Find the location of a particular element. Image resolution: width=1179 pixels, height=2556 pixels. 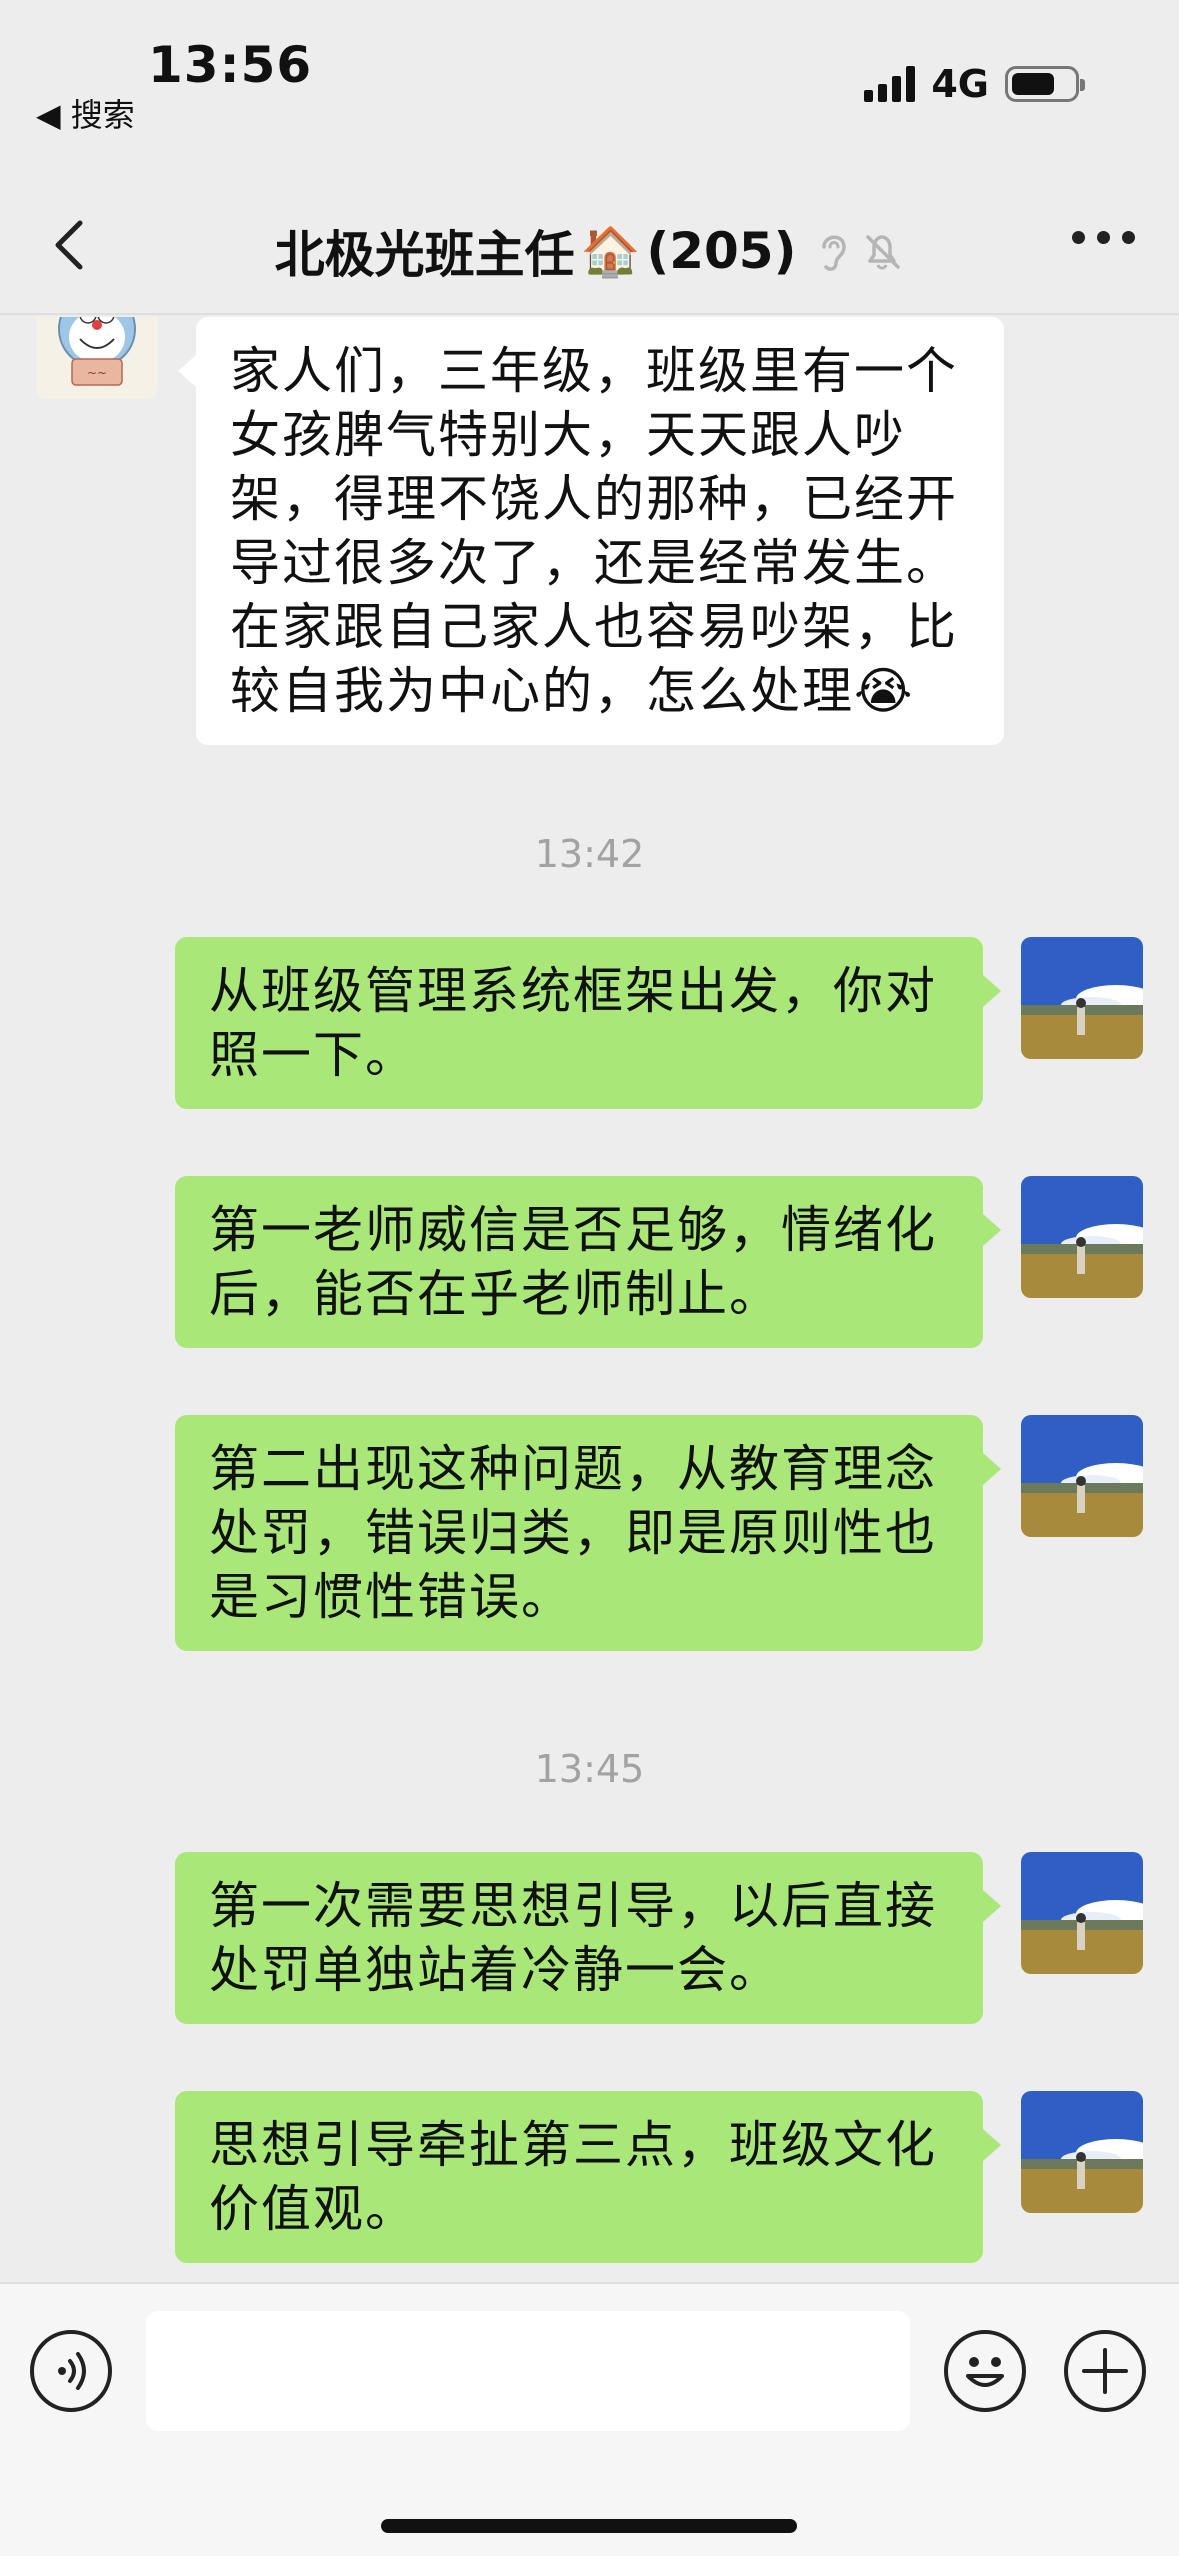

group-name-emoji: 🏠 is located at coordinates (610, 251).